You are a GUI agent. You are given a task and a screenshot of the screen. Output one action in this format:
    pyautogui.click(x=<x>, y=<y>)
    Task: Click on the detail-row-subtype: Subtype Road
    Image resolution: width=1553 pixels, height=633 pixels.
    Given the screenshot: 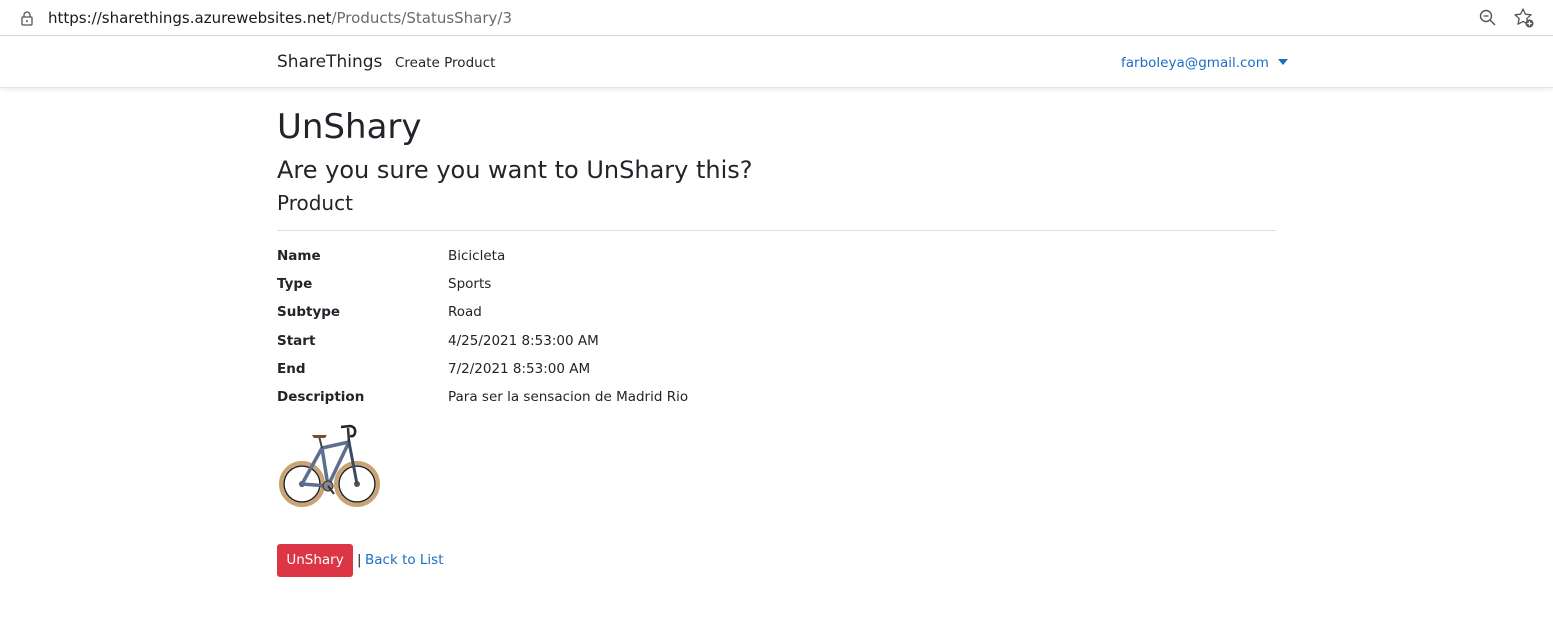 What is the action you would take?
    pyautogui.click(x=776, y=315)
    